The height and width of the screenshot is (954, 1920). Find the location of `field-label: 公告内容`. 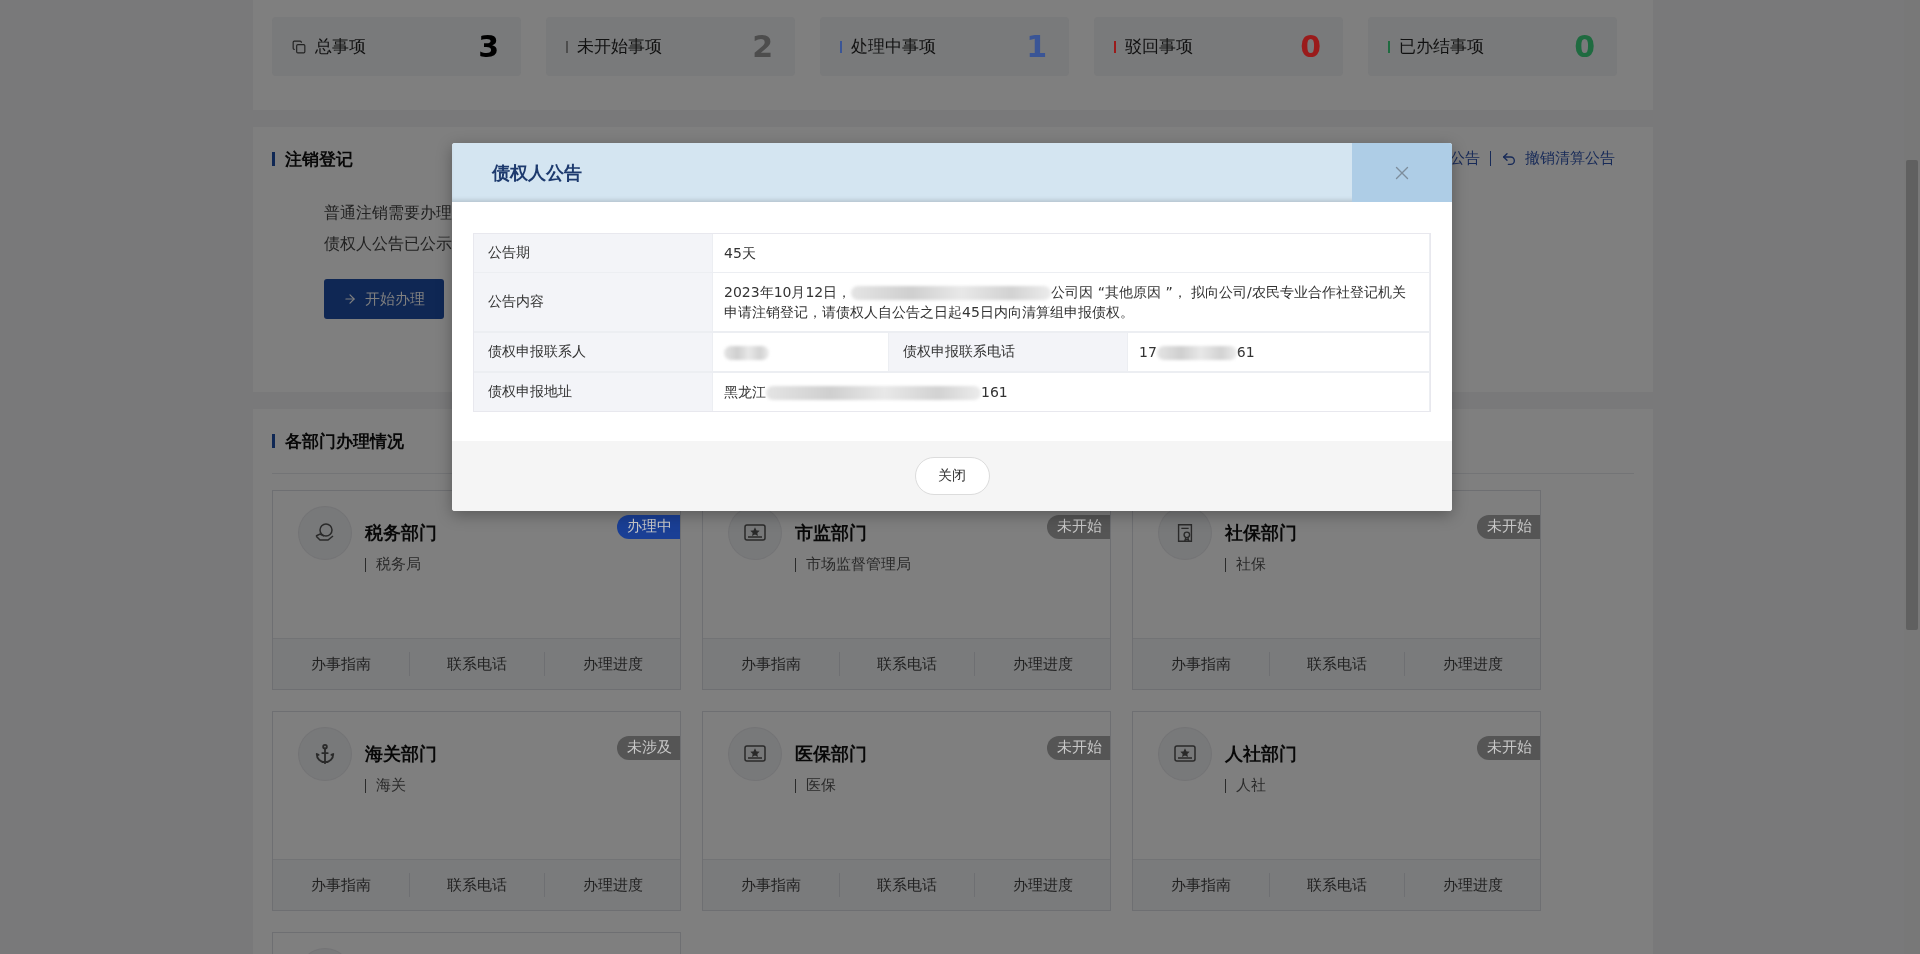

field-label: 公告内容 is located at coordinates (593, 302).